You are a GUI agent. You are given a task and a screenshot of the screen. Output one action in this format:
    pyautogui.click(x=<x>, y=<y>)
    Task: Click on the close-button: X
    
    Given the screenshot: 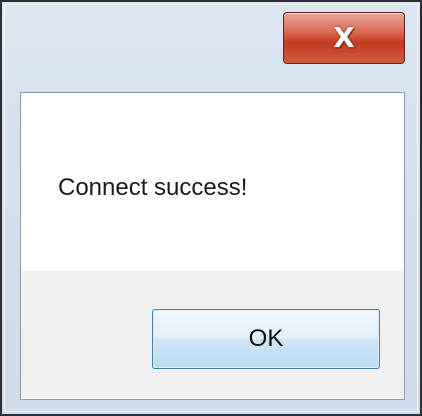 What is the action you would take?
    pyautogui.click(x=344, y=38)
    